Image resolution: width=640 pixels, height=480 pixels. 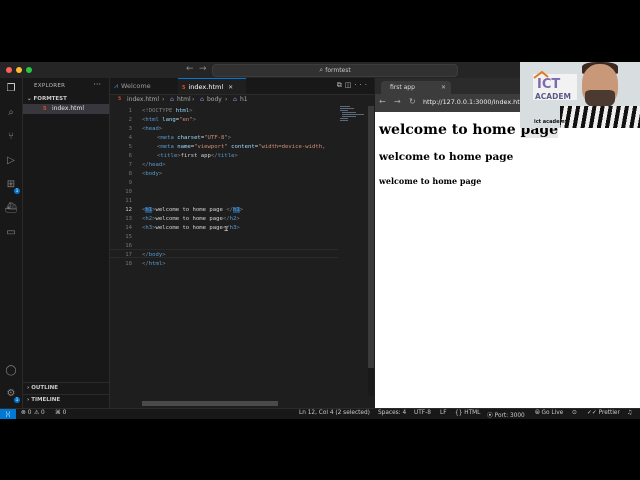 I want to click on vscode-icon: ⩘, so click(x=116, y=86).